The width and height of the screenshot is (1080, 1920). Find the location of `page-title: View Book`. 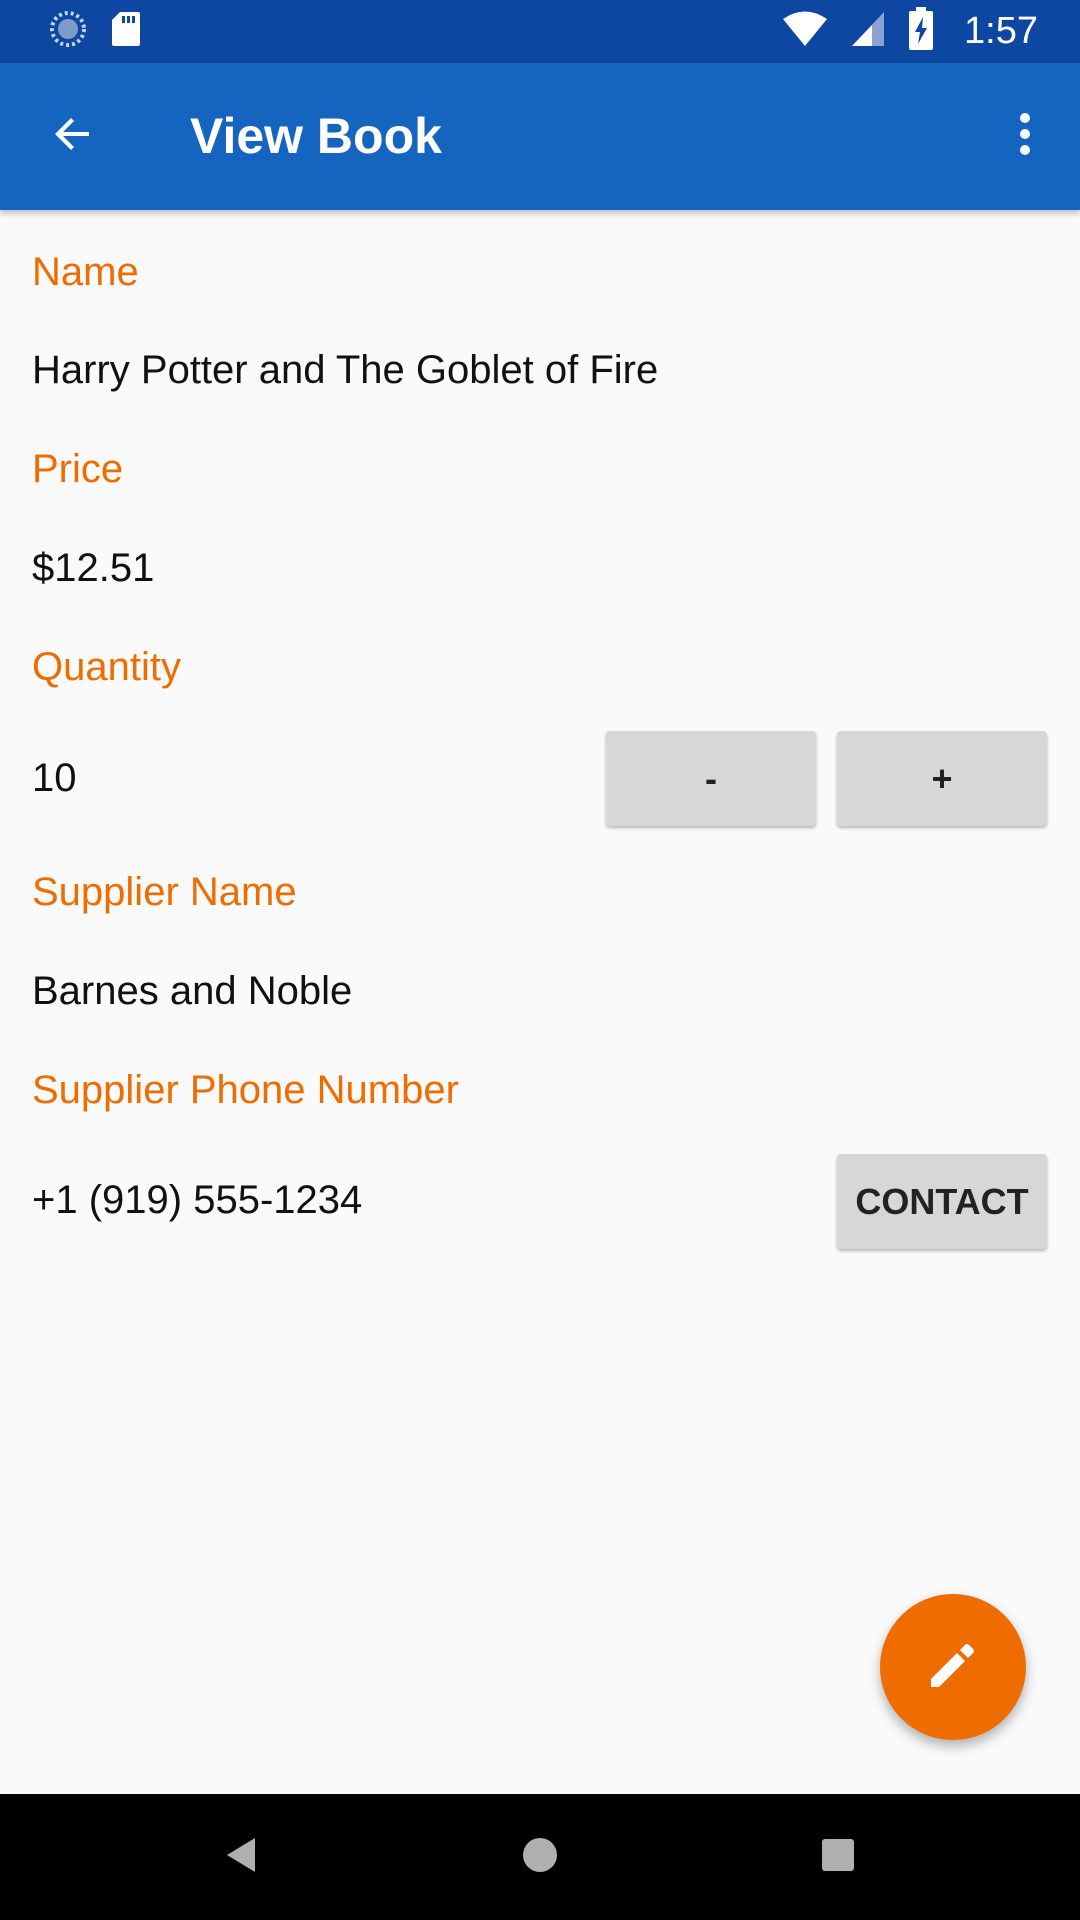

page-title: View Book is located at coordinates (316, 136).